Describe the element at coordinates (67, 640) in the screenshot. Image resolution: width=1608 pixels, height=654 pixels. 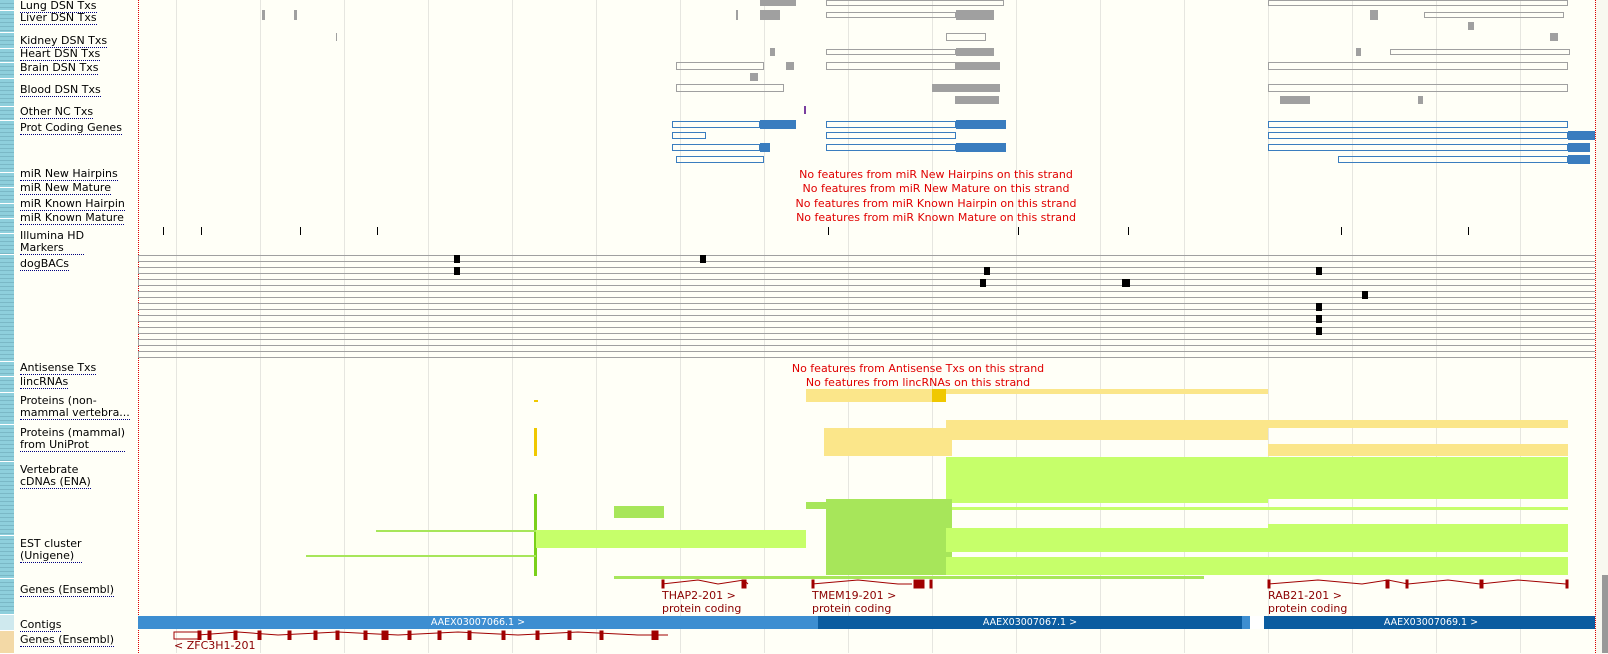
I see `track-label-genes-ensembl-reverse: Genes (Ensembl)` at that location.